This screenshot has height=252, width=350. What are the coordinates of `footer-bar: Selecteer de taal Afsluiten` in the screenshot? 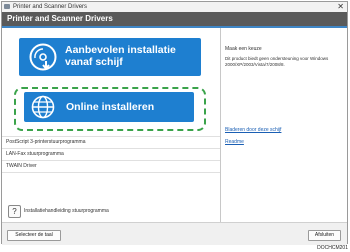 It's located at (174, 233).